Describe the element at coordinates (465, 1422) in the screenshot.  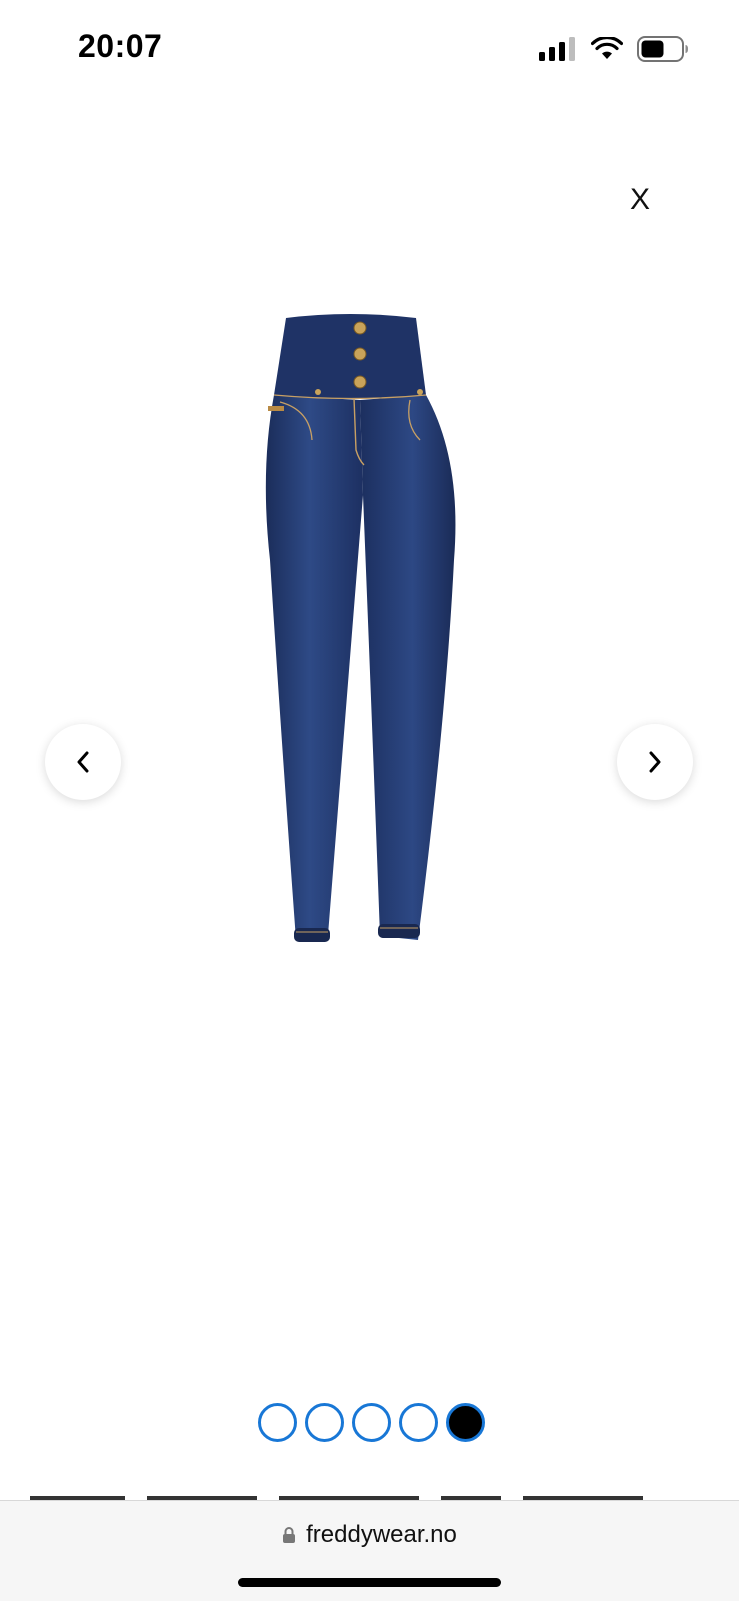
I see `carousel-dot-5-active` at that location.